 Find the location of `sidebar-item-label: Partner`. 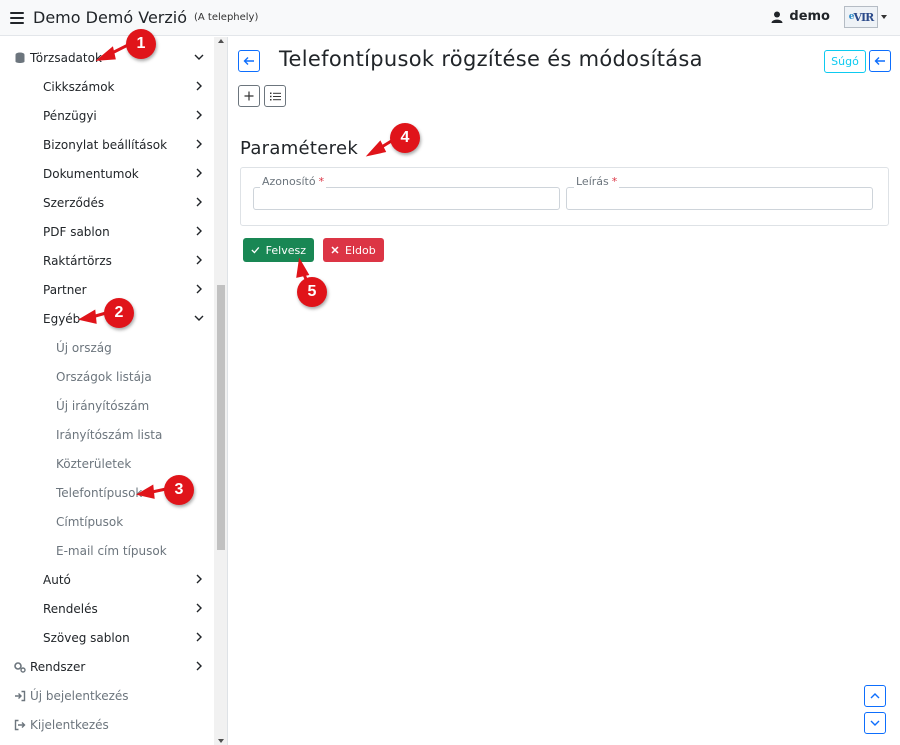

sidebar-item-label: Partner is located at coordinates (65, 289).